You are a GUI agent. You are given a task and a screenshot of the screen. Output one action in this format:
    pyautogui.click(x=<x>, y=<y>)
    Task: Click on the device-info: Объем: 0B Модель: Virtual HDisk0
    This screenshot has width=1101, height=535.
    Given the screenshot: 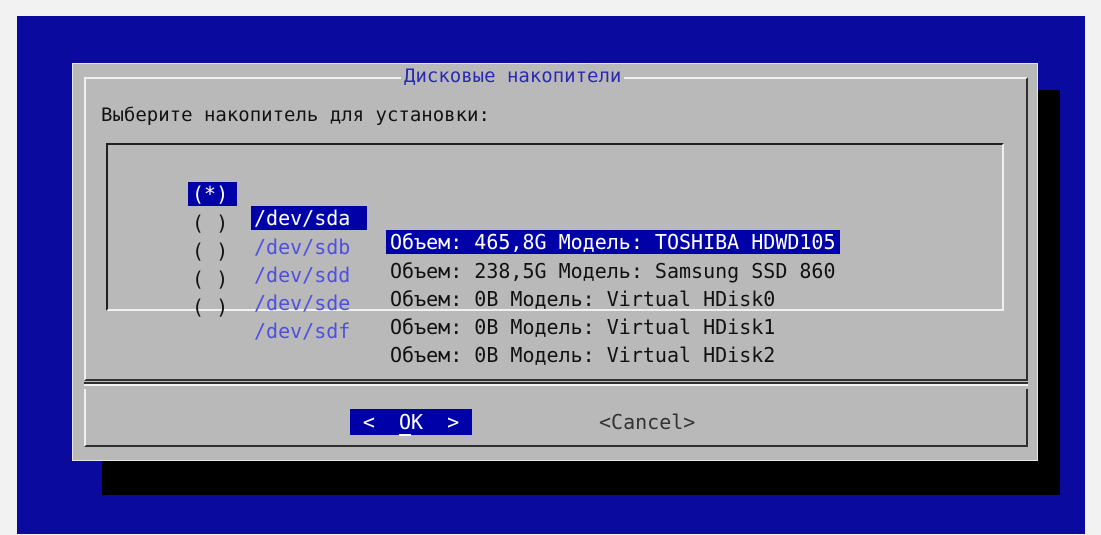 What is the action you would take?
    pyautogui.click(x=583, y=299)
    